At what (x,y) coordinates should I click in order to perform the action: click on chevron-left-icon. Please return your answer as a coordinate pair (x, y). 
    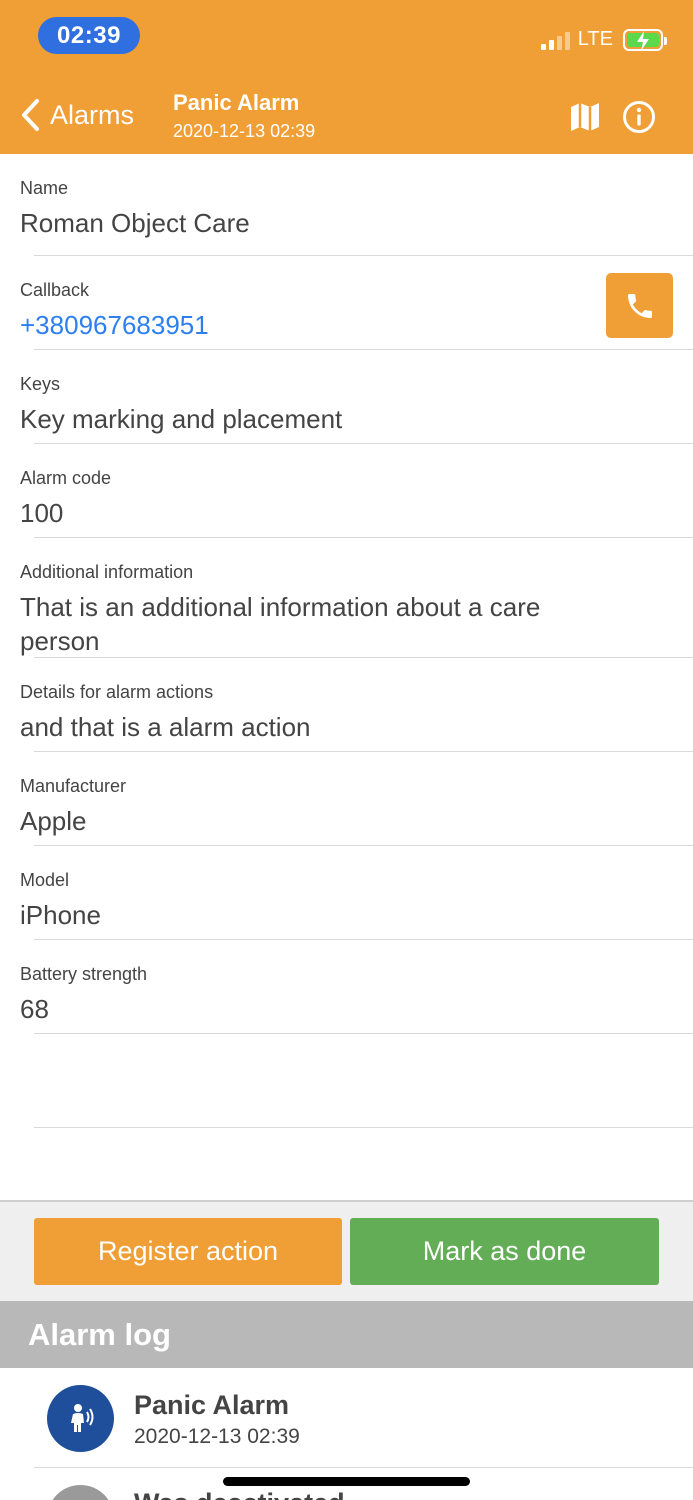
    Looking at the image, I should click on (30, 115).